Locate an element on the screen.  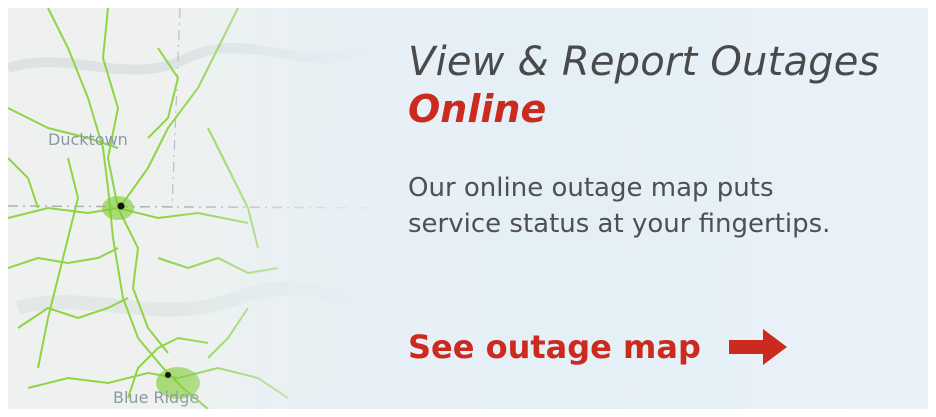
see-outage-map-link: See outage map is located at coordinates (597, 347).